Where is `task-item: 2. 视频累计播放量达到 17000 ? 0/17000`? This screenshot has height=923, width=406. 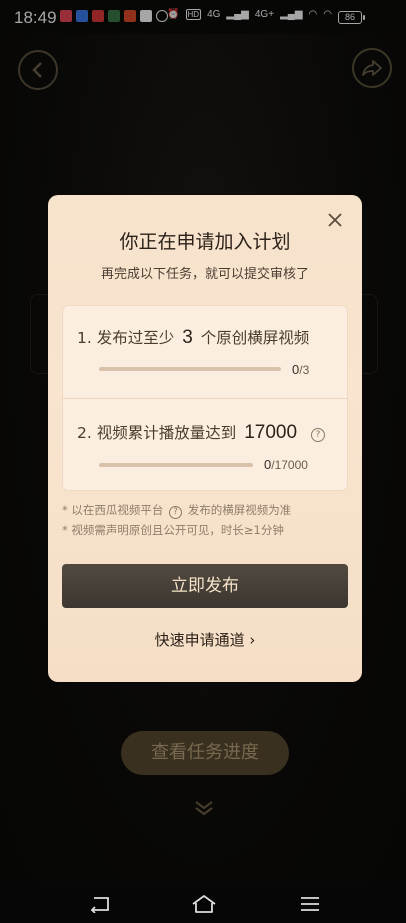 task-item: 2. 视频累计播放量达到 17000 ? 0/17000 is located at coordinates (205, 444).